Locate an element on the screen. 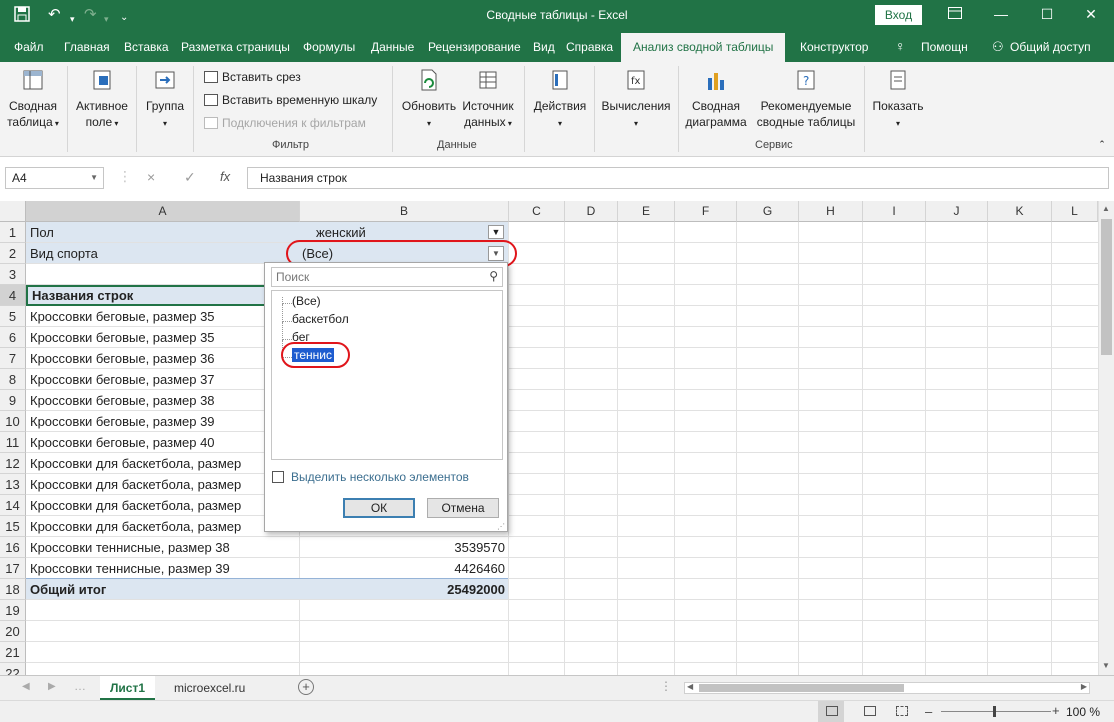 Image resolution: width=1114 pixels, height=722 pixels. insert-timeline-button: Вставить временную шкалу is located at coordinates (290, 100).